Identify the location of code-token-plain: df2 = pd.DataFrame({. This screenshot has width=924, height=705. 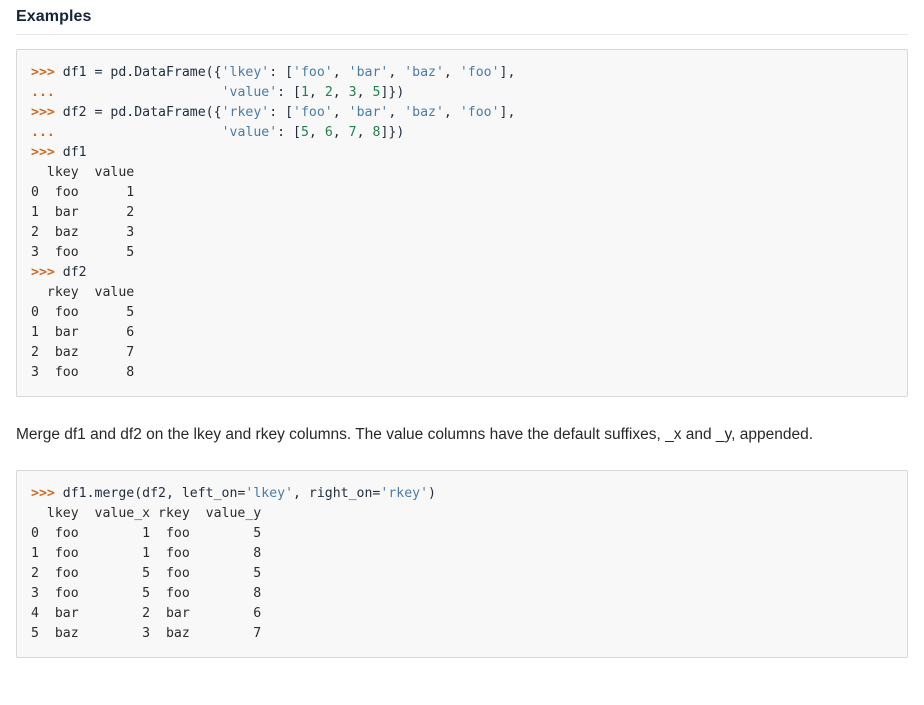
(142, 112).